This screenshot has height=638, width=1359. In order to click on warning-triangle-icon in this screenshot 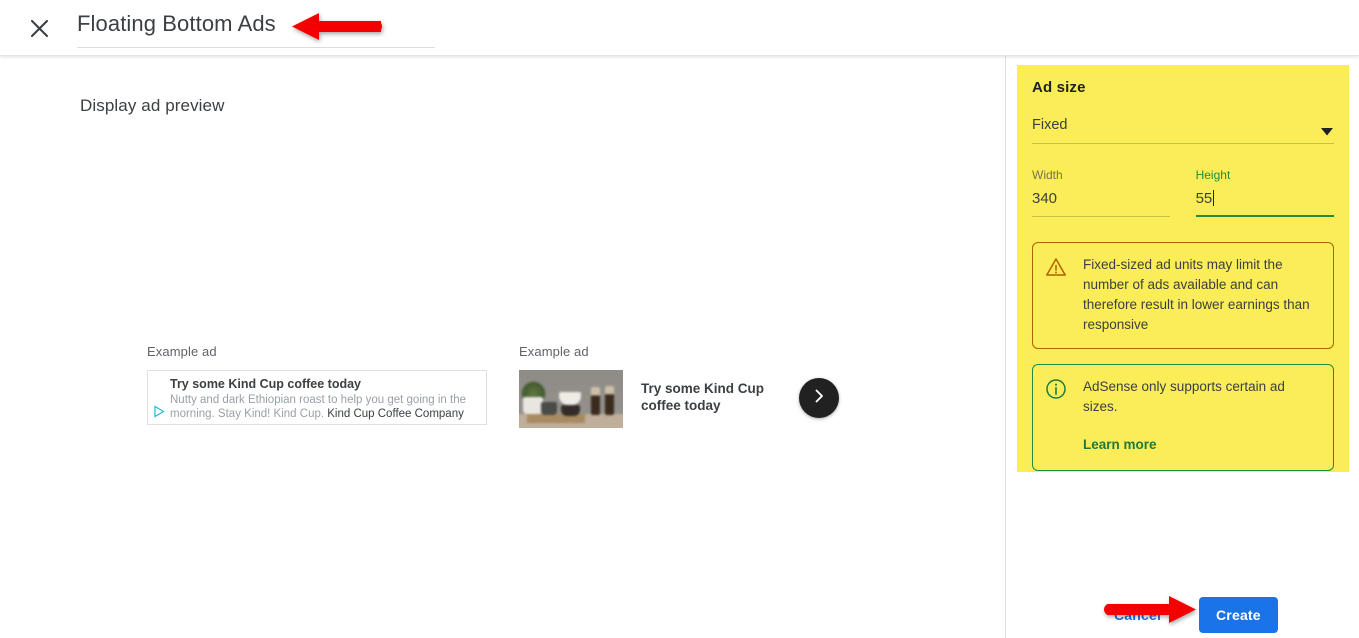, I will do `click(1056, 267)`.